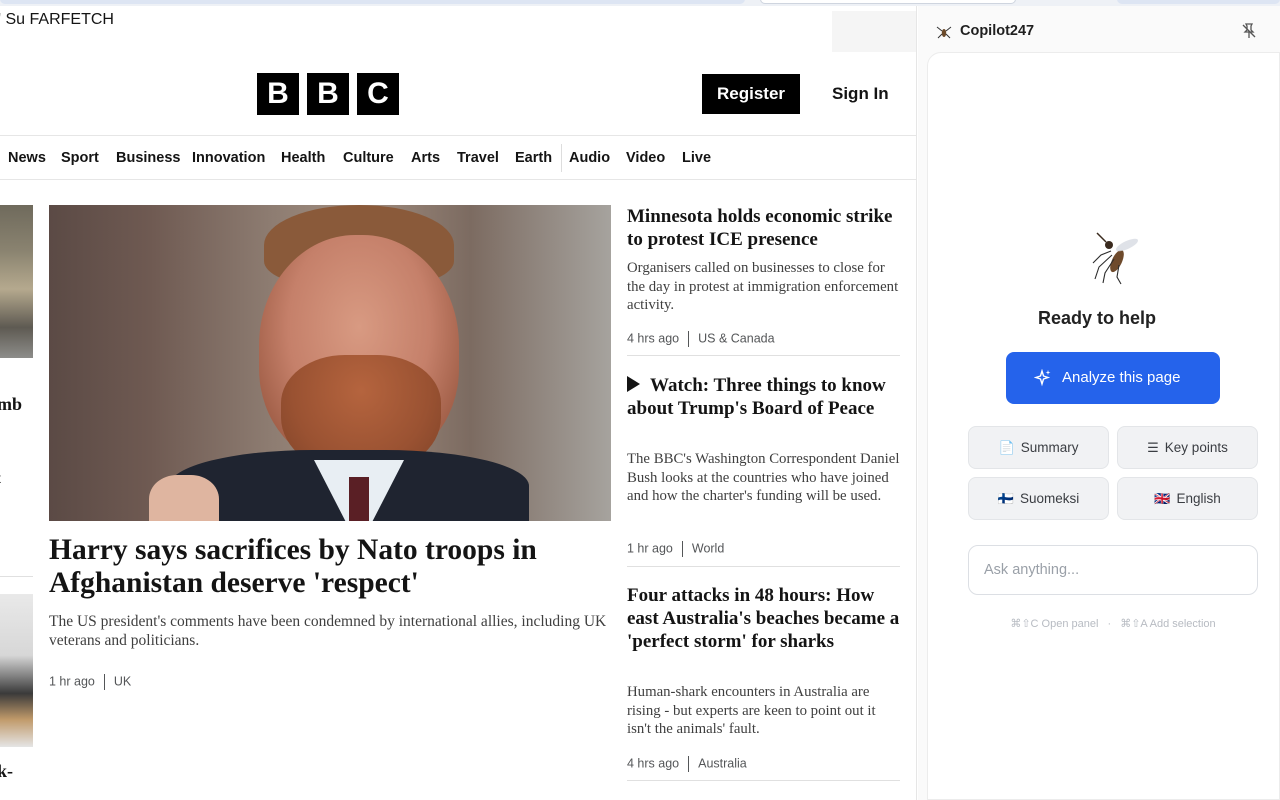  I want to click on unpin-icon, so click(1249, 31).